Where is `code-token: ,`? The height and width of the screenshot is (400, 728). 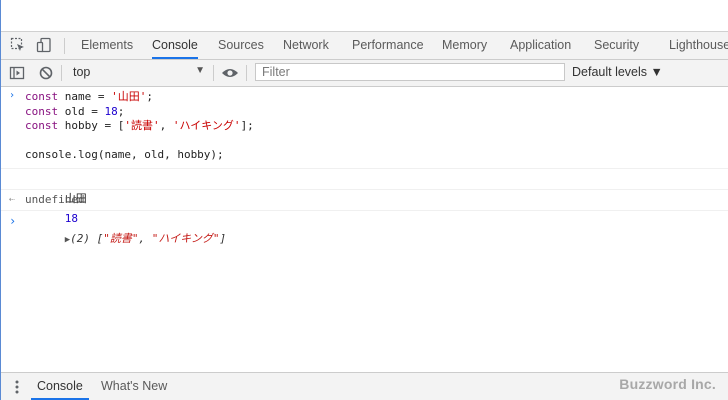 code-token: , is located at coordinates (166, 125).